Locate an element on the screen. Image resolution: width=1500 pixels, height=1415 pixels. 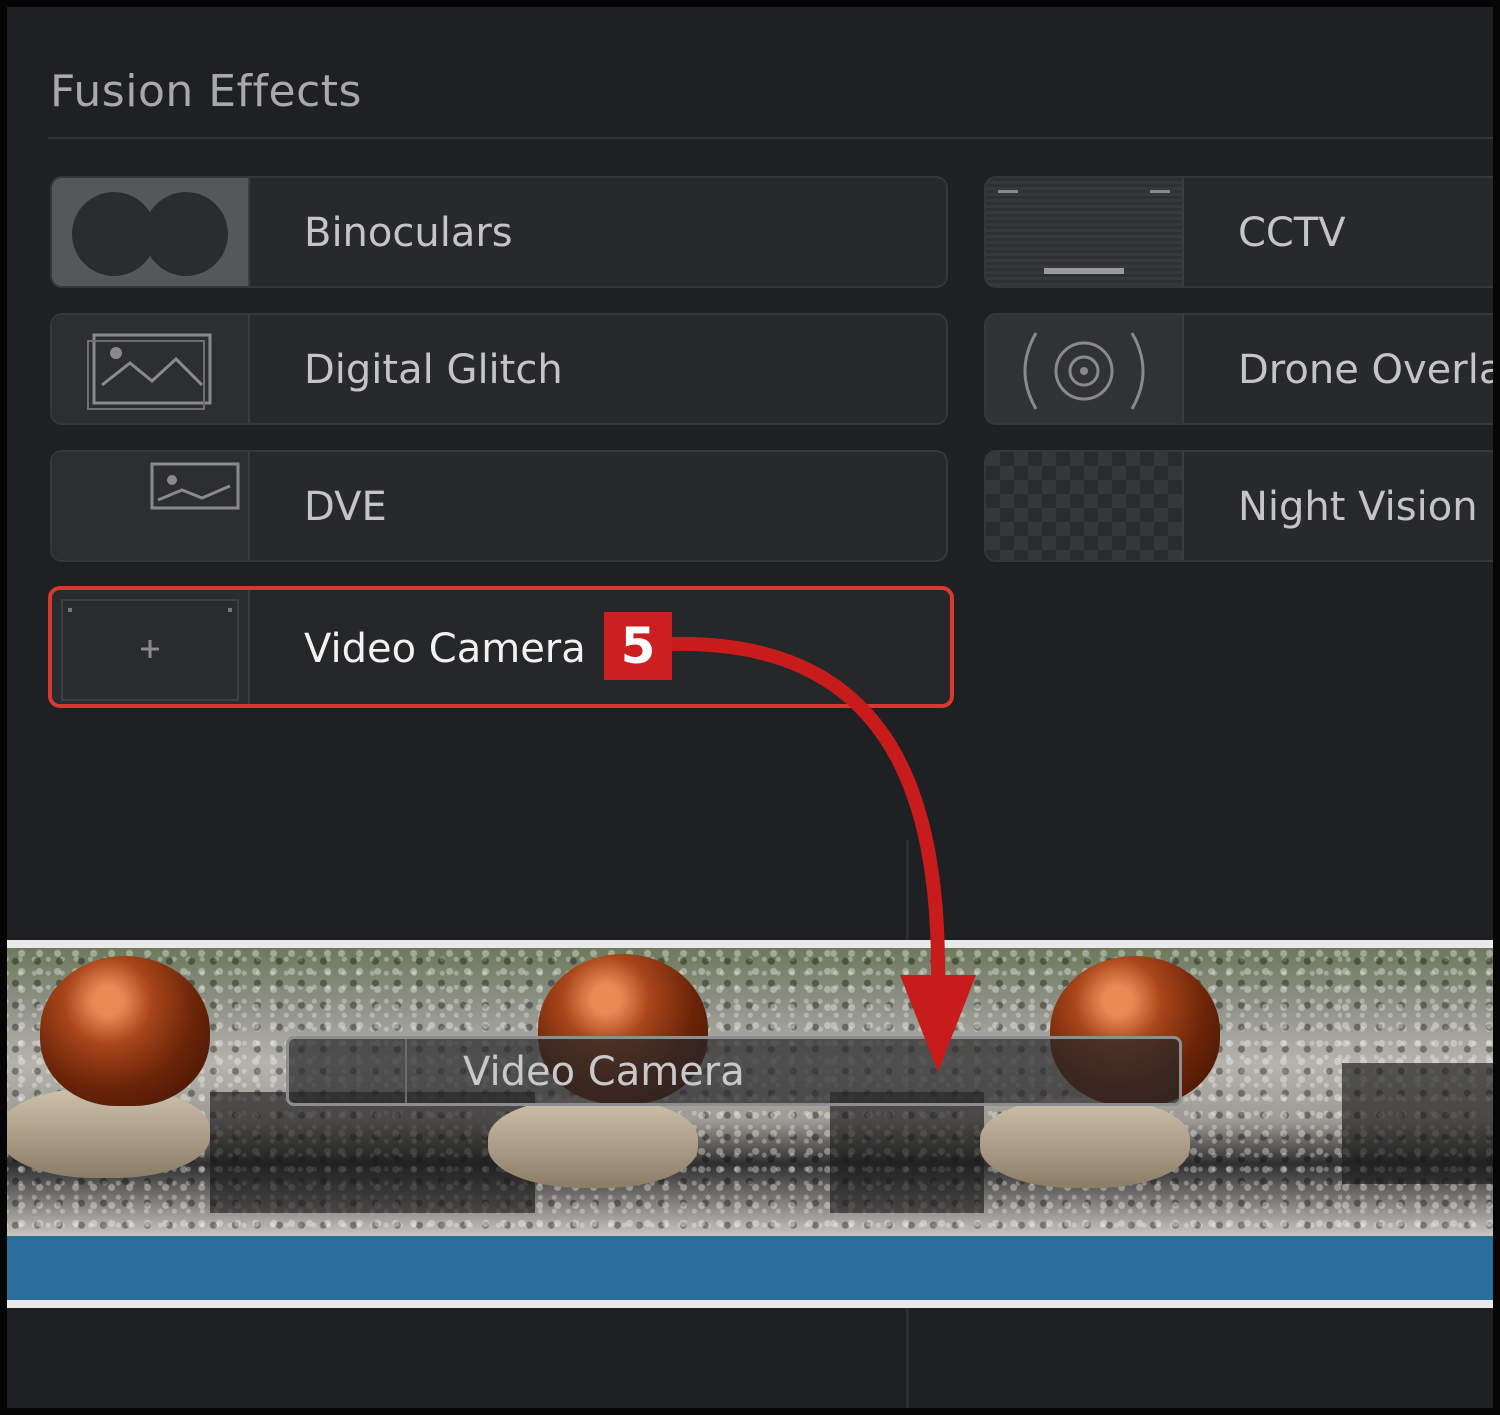
step-badge: 5 is located at coordinates (638, 646).